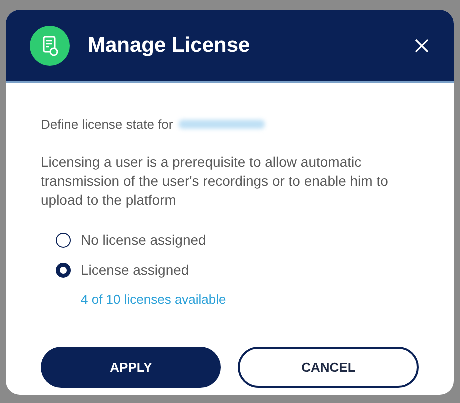 Image resolution: width=460 pixels, height=403 pixels. I want to click on apply-button: APPLY, so click(131, 367).